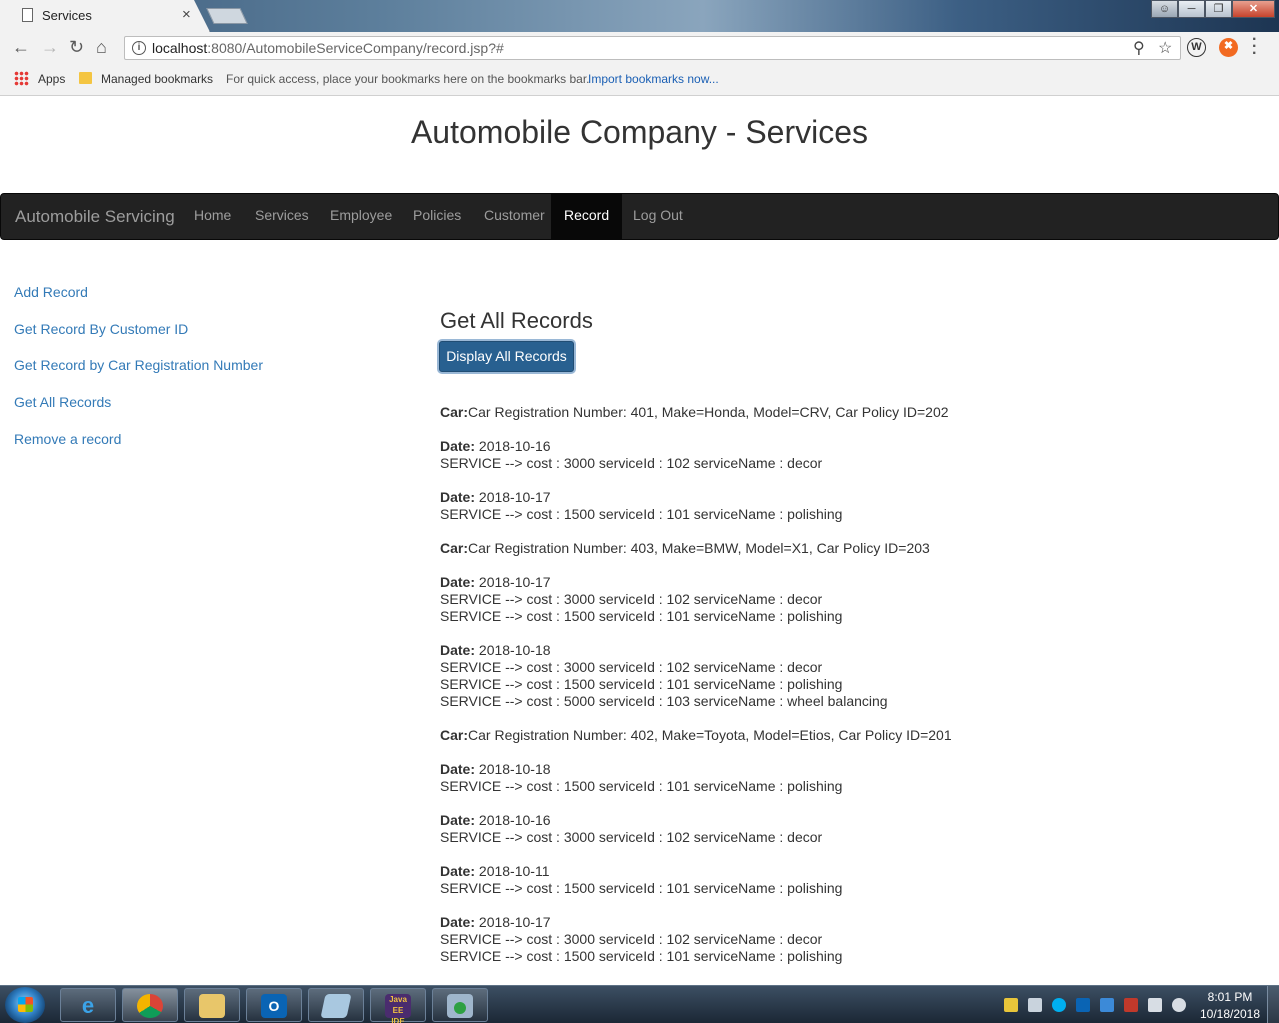 The width and height of the screenshot is (1279, 1023). What do you see at coordinates (105, 16) in the screenshot?
I see `browser-tab: Services ×` at bounding box center [105, 16].